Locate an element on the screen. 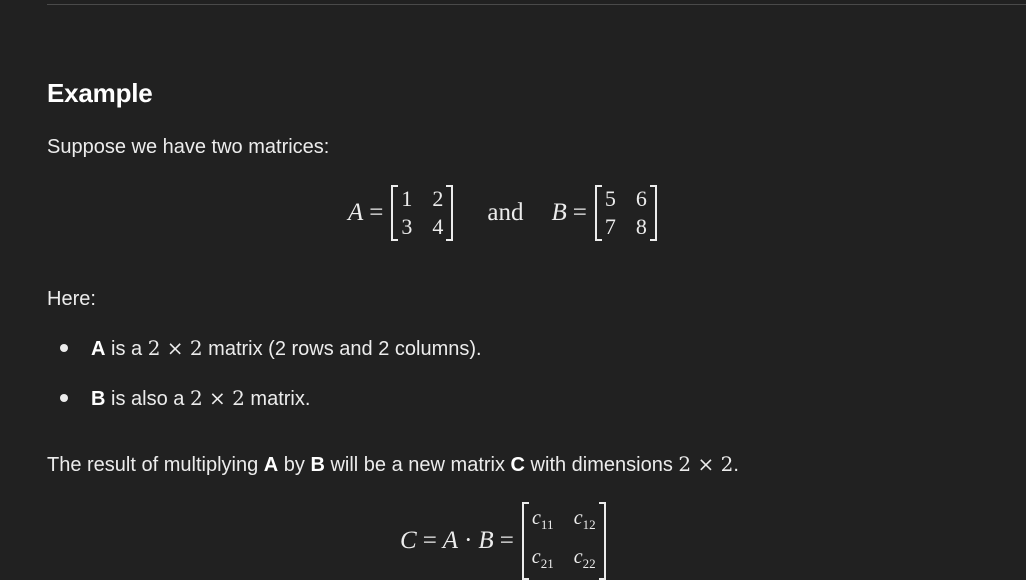 The image size is (1026, 580). top-divider is located at coordinates (536, 4).